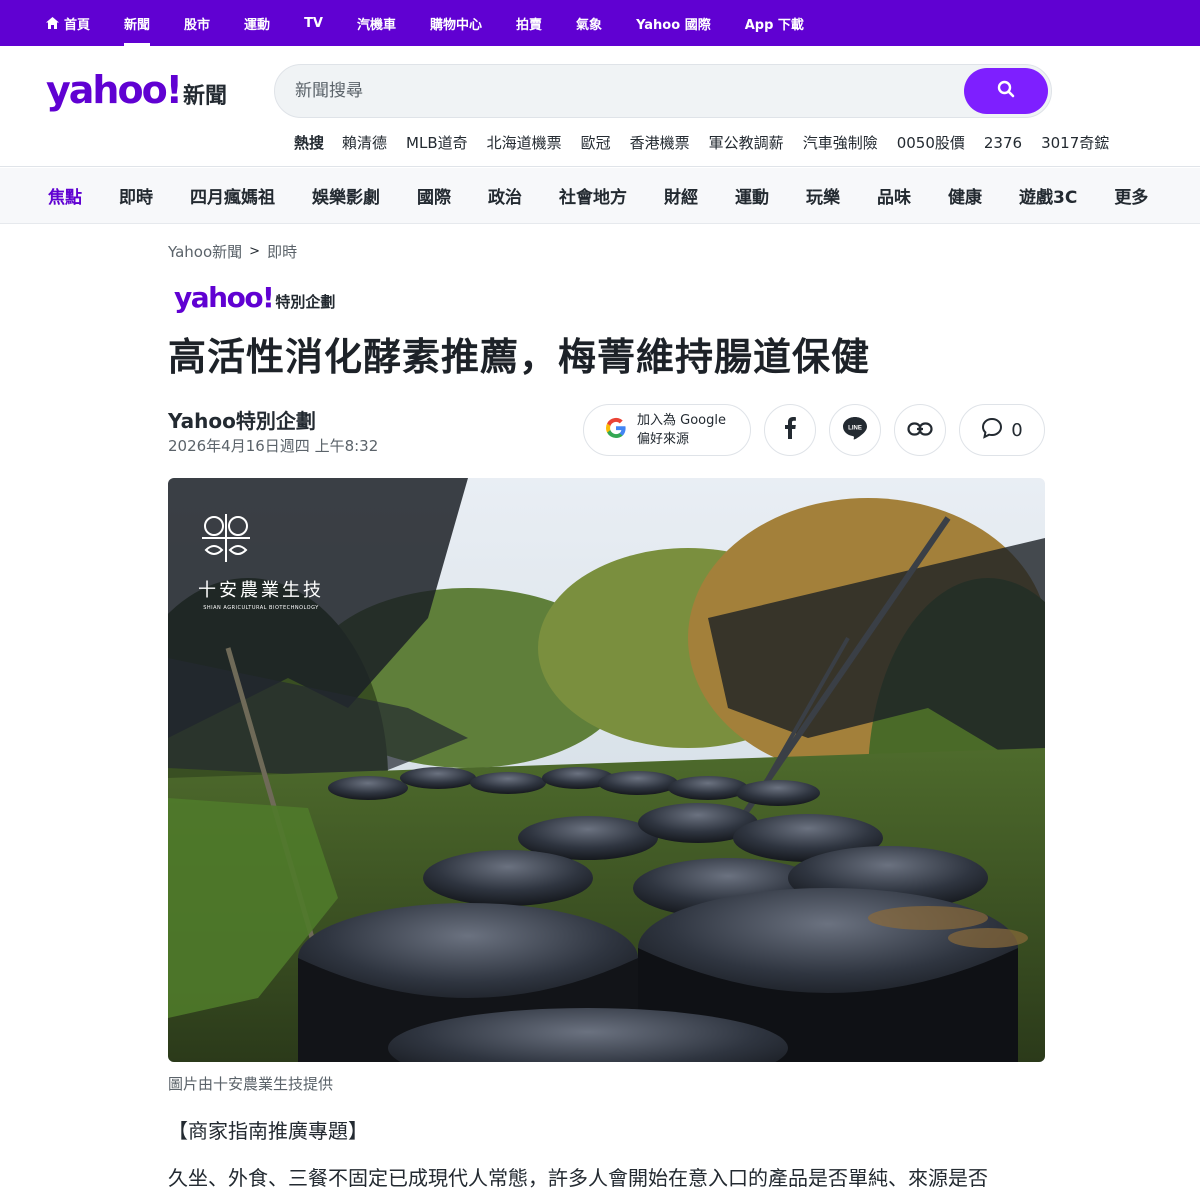 This screenshot has height=1200, width=1200. Describe the element at coordinates (894, 195) in the screenshot. I see `category-lifestyle: 品味` at that location.